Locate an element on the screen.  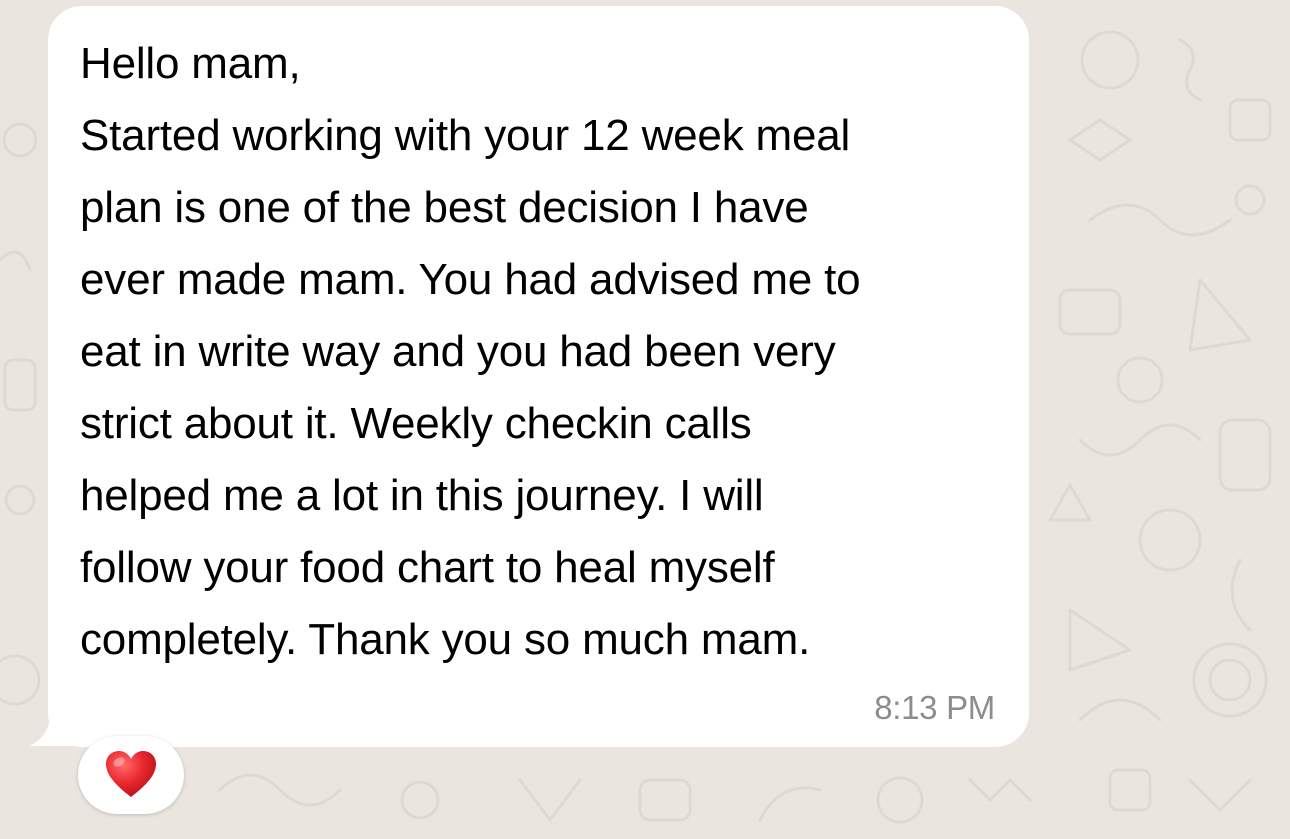
message-line: Started working with your 12 week meal is located at coordinates (465, 135).